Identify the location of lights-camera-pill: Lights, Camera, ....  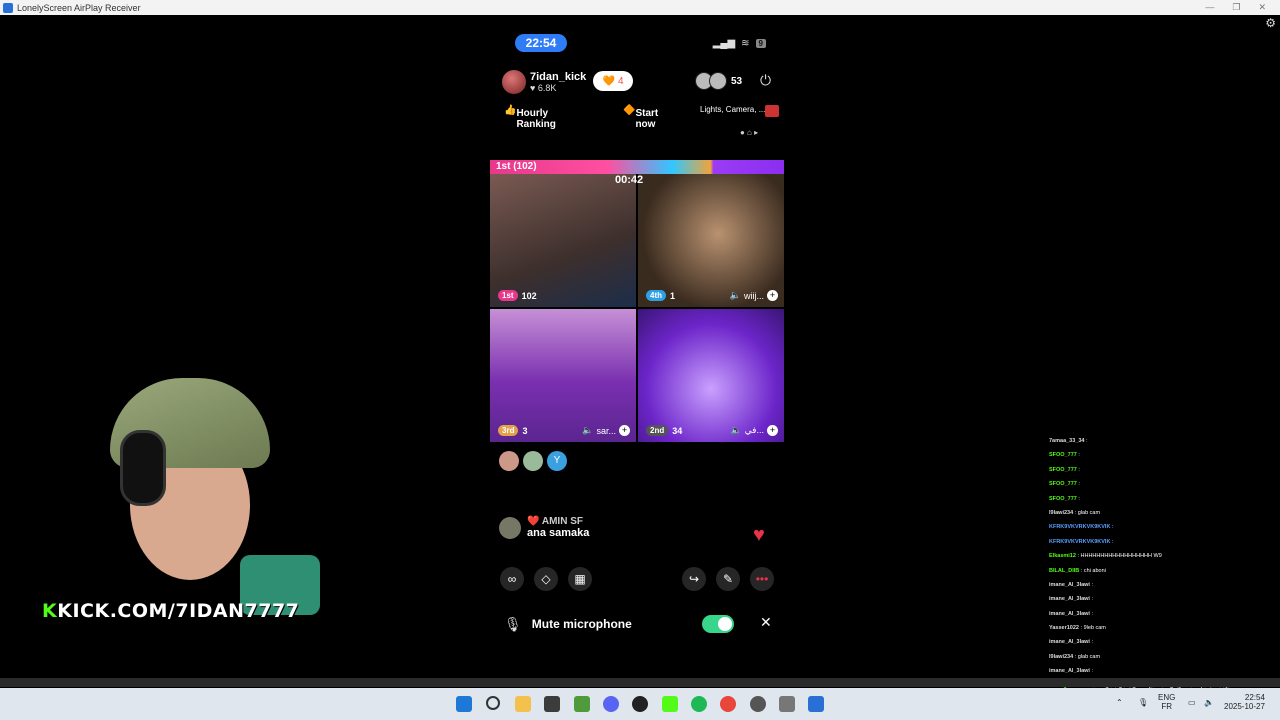
(732, 109).